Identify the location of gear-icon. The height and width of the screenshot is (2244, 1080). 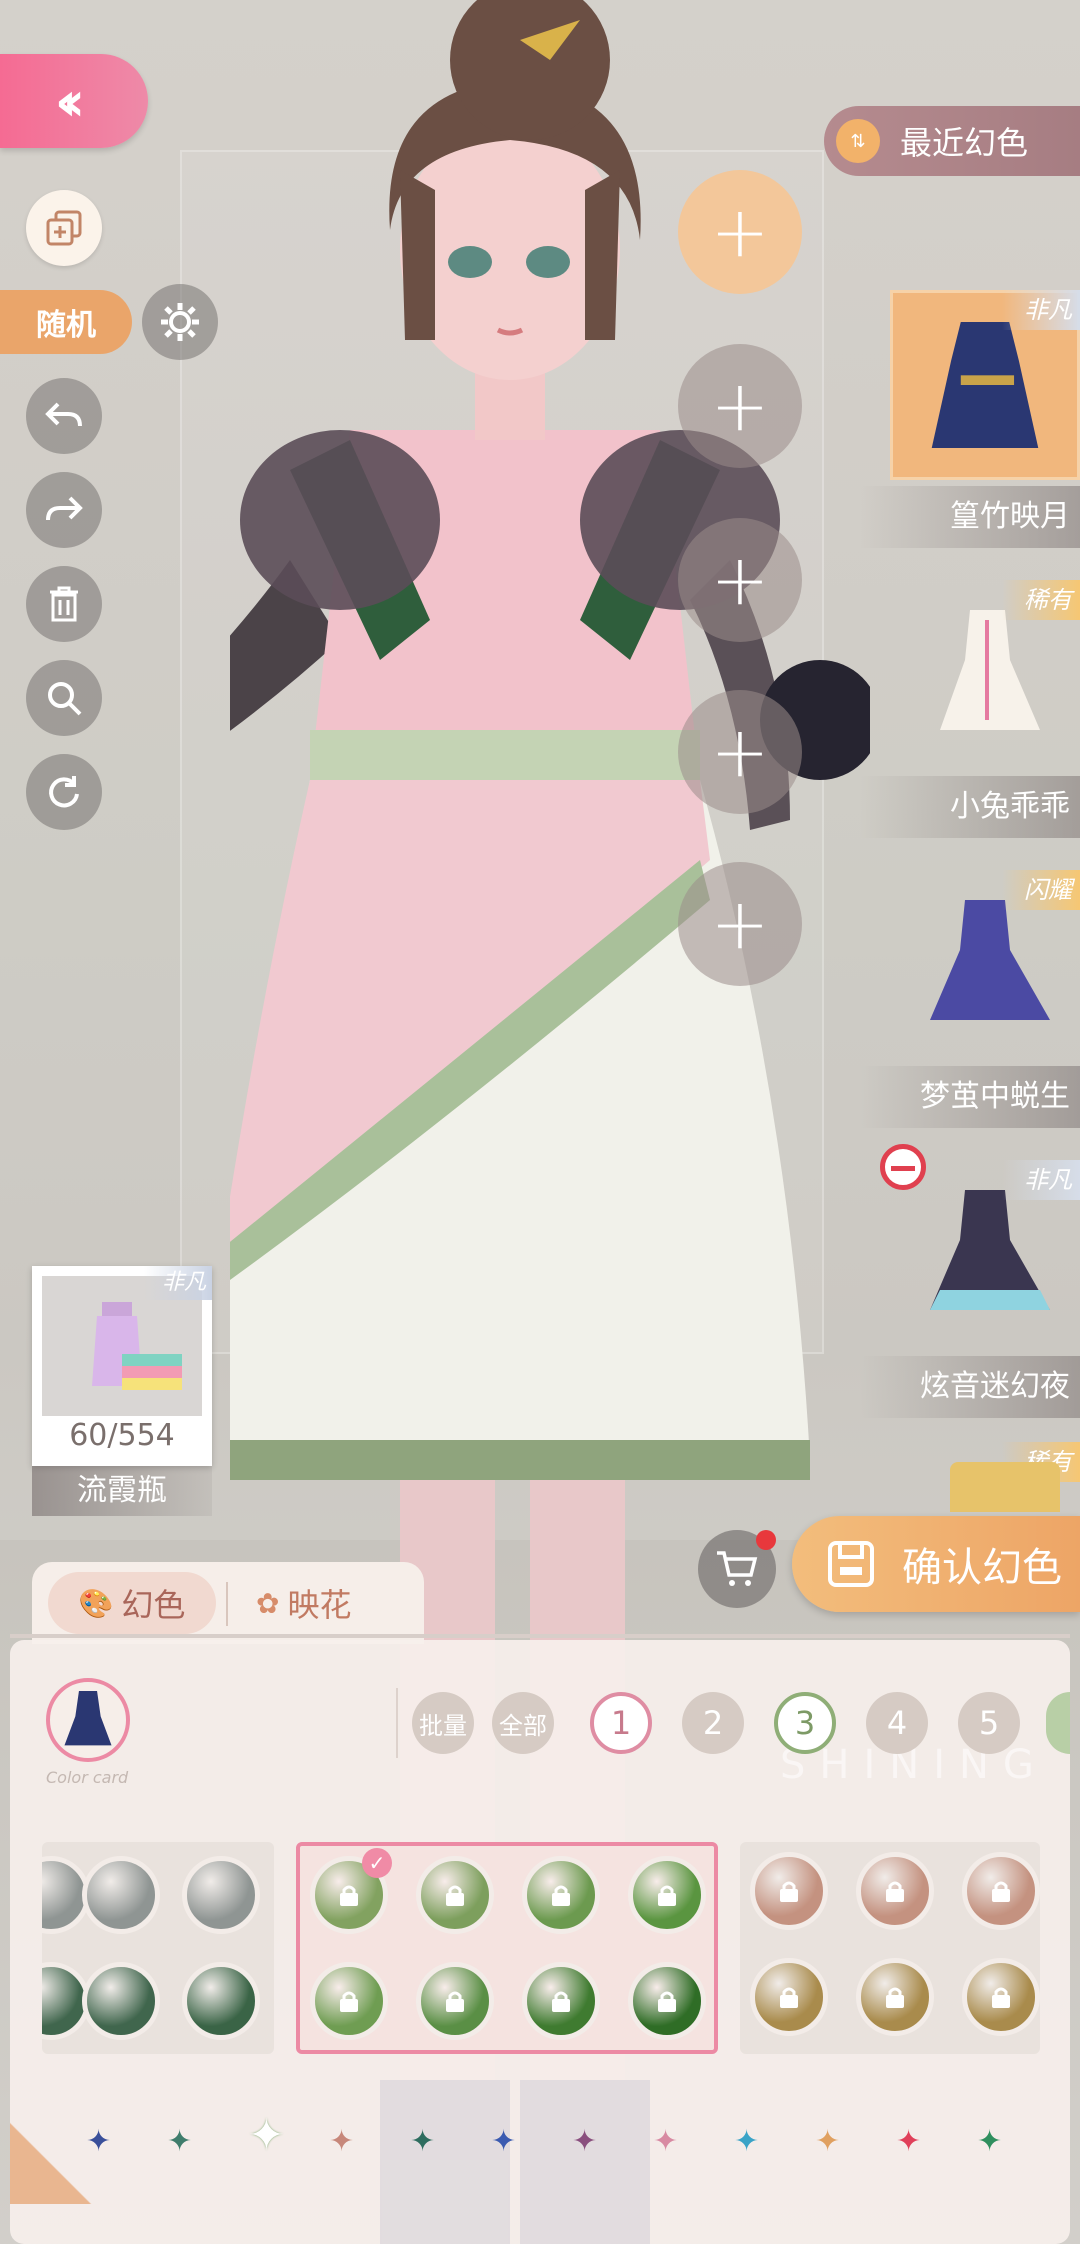
(180, 322).